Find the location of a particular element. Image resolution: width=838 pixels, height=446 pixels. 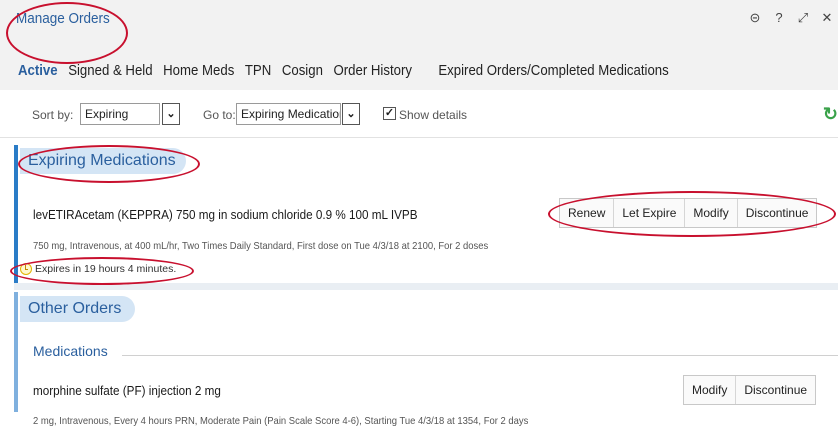

expand-icon: ⤢ is located at coordinates (803, 18).